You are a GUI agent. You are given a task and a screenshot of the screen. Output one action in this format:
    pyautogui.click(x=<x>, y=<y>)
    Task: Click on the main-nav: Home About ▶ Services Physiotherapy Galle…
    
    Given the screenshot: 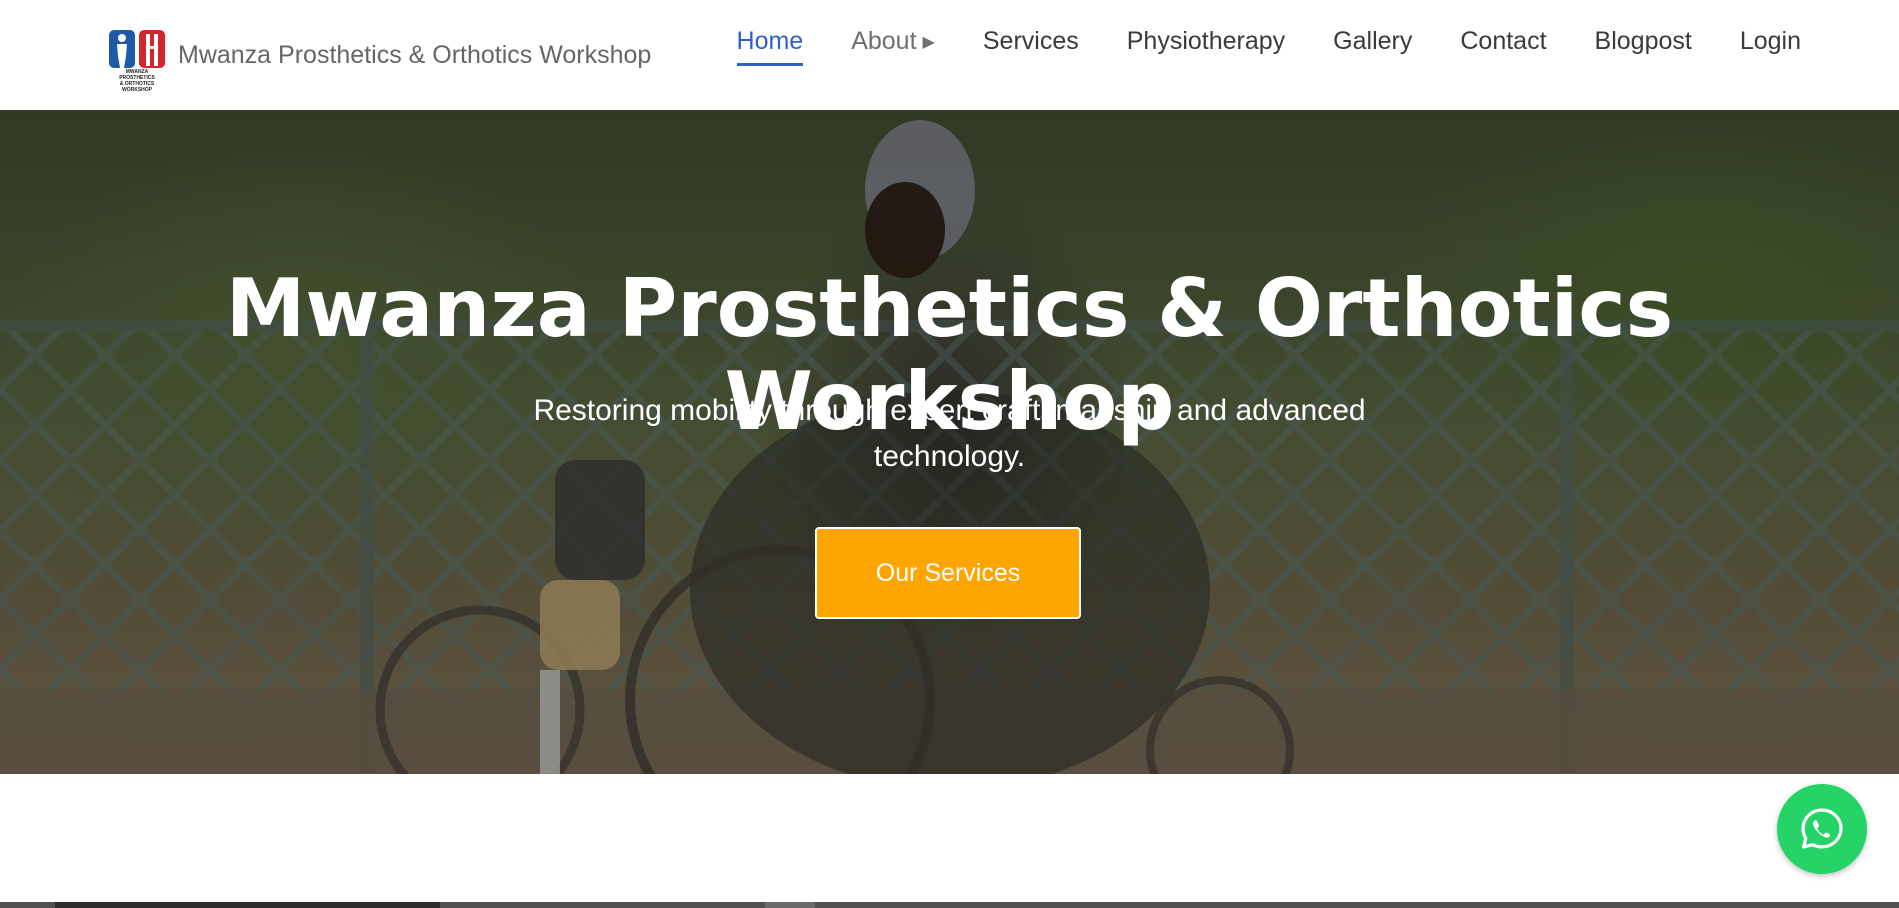 What is the action you would take?
    pyautogui.click(x=1268, y=45)
    